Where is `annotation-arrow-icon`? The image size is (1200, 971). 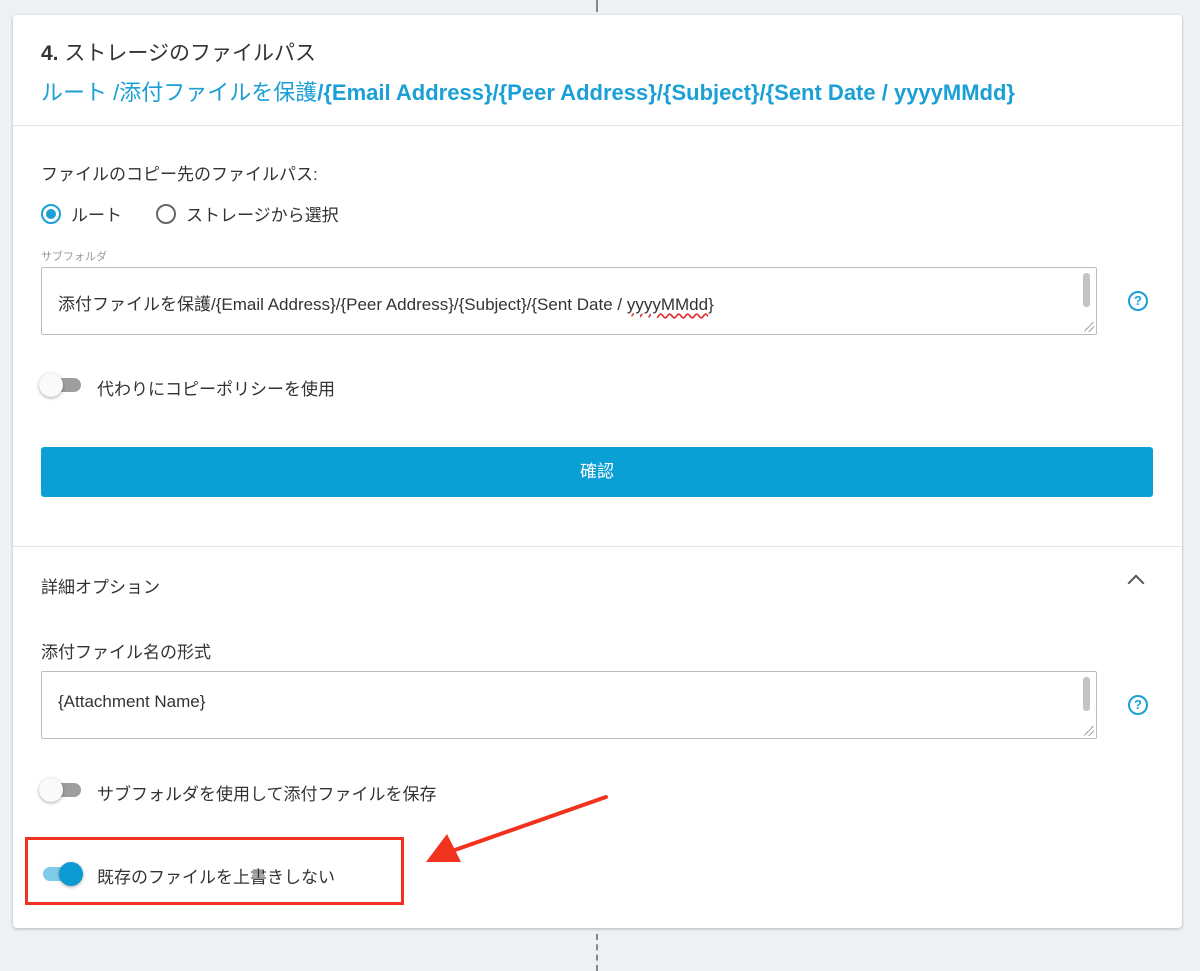 annotation-arrow-icon is located at coordinates (517, 828).